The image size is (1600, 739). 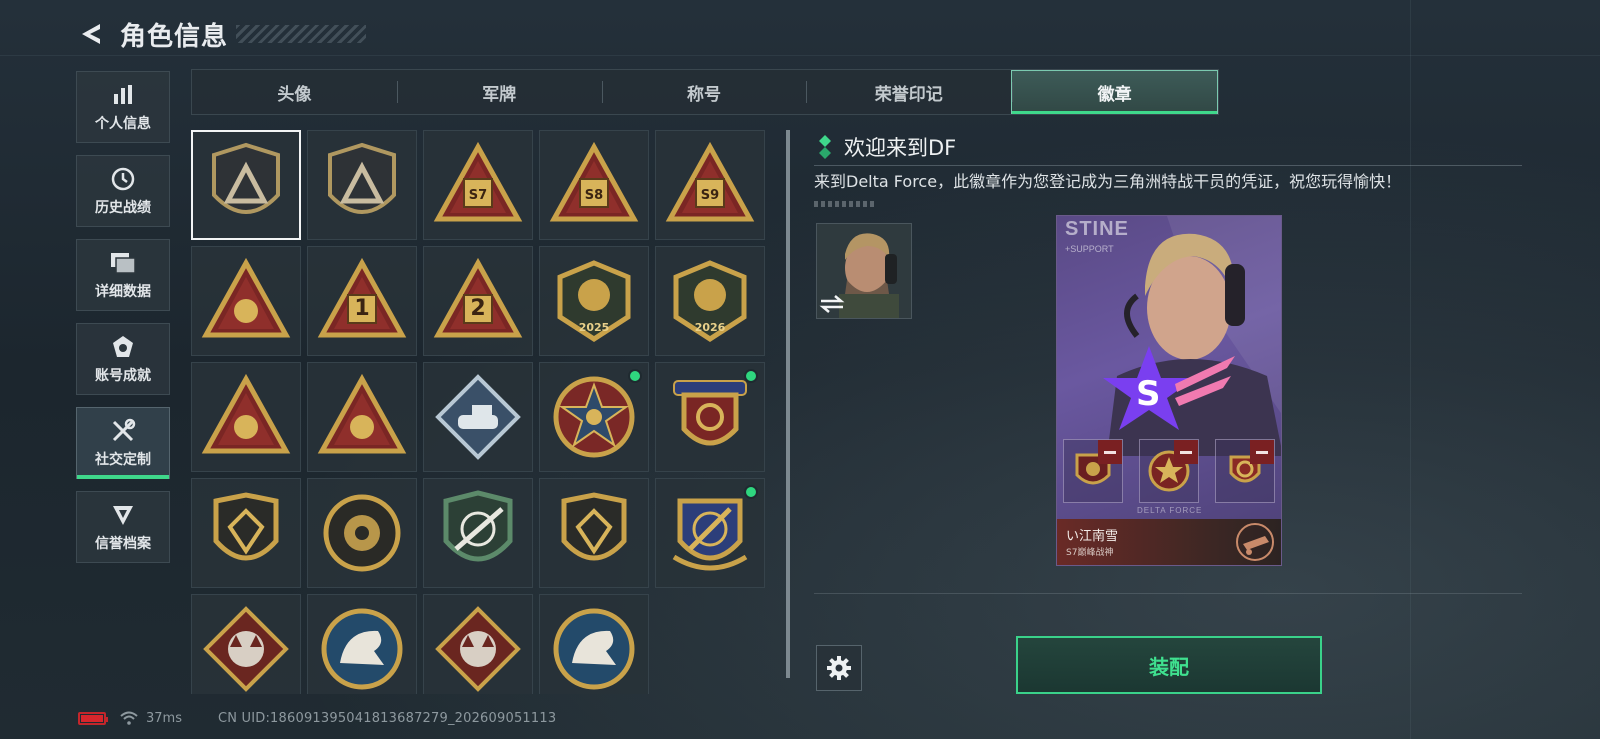 What do you see at coordinates (123, 208) in the screenshot?
I see `nav-label: 历史战绩` at bounding box center [123, 208].